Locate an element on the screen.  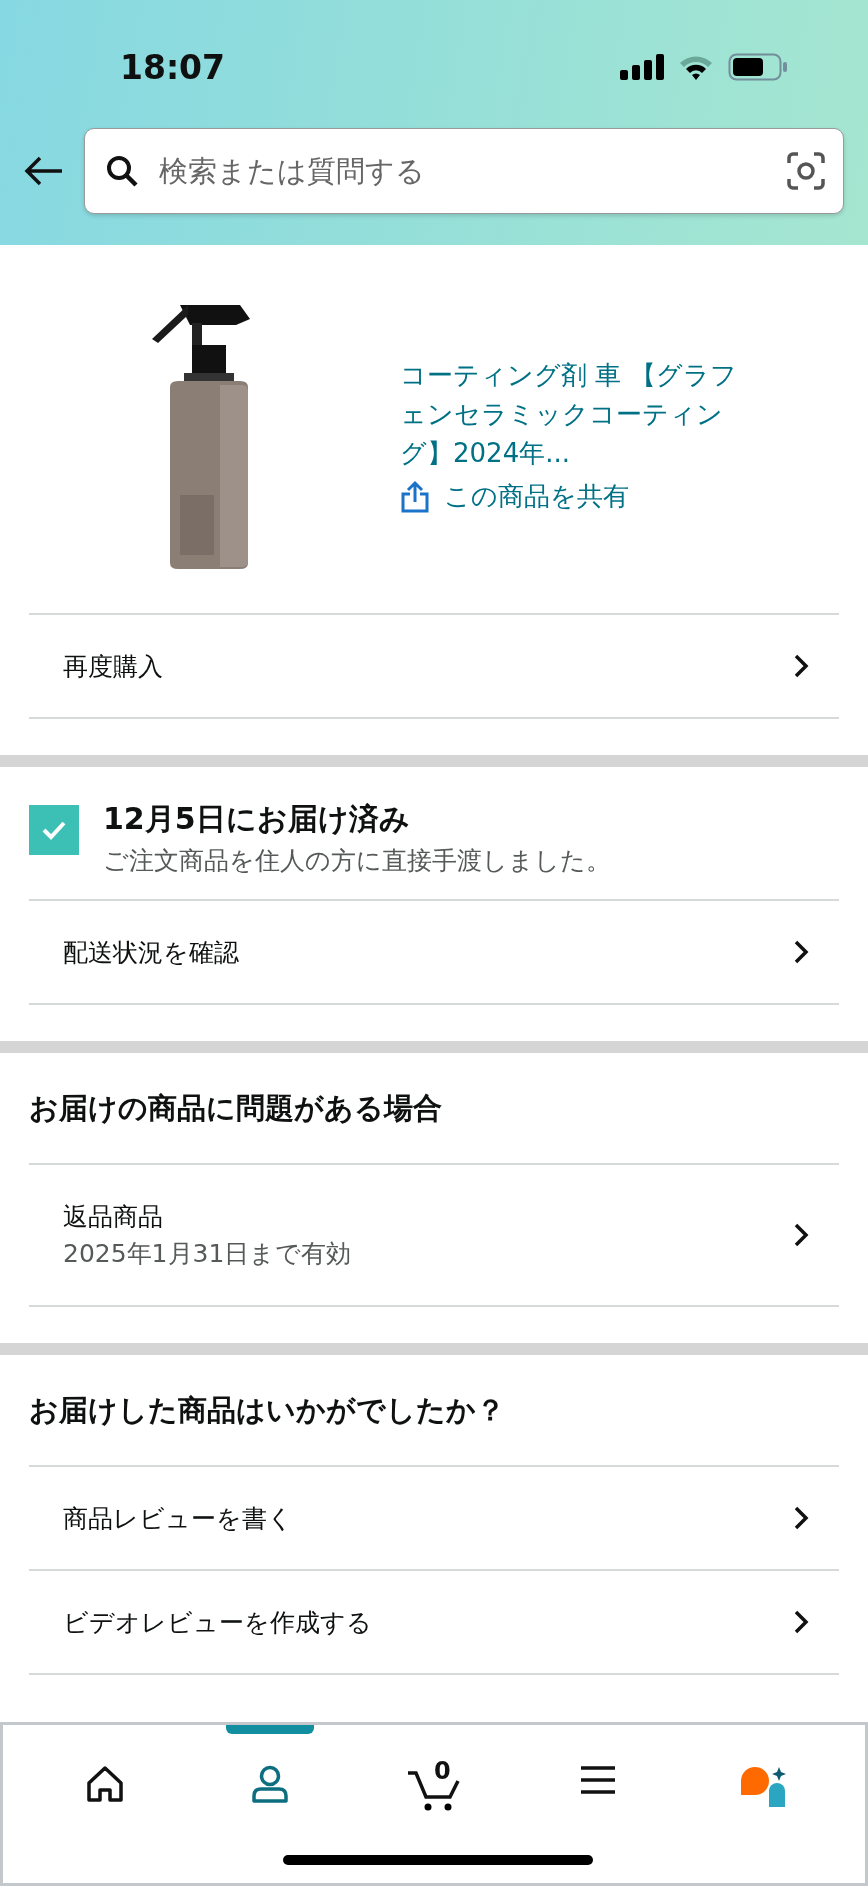
person-icon is located at coordinates (269, 1785).